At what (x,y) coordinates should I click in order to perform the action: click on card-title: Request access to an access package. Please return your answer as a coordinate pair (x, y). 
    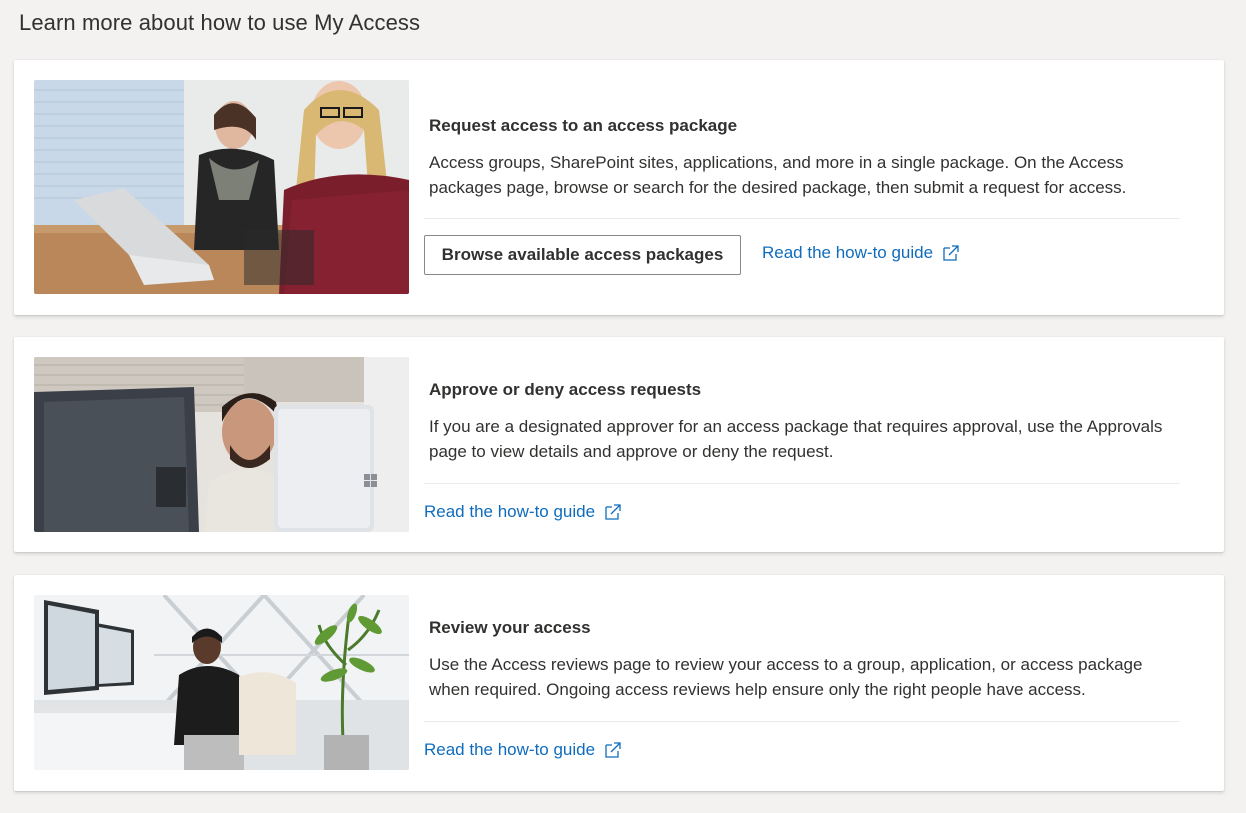
    Looking at the image, I should click on (583, 125).